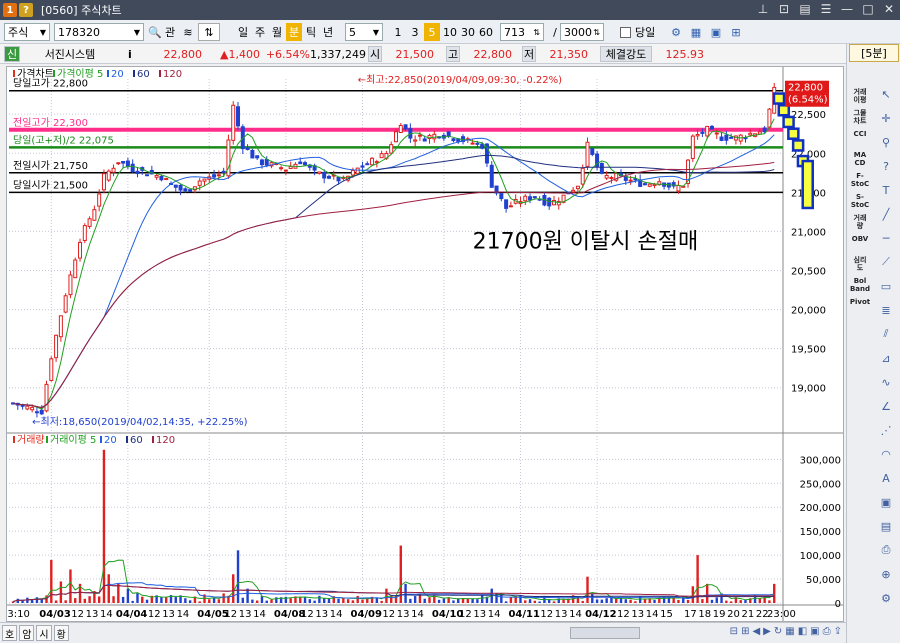 This screenshot has height=643, width=900. I want to click on indicator-5: S- StoC, so click(860, 201).